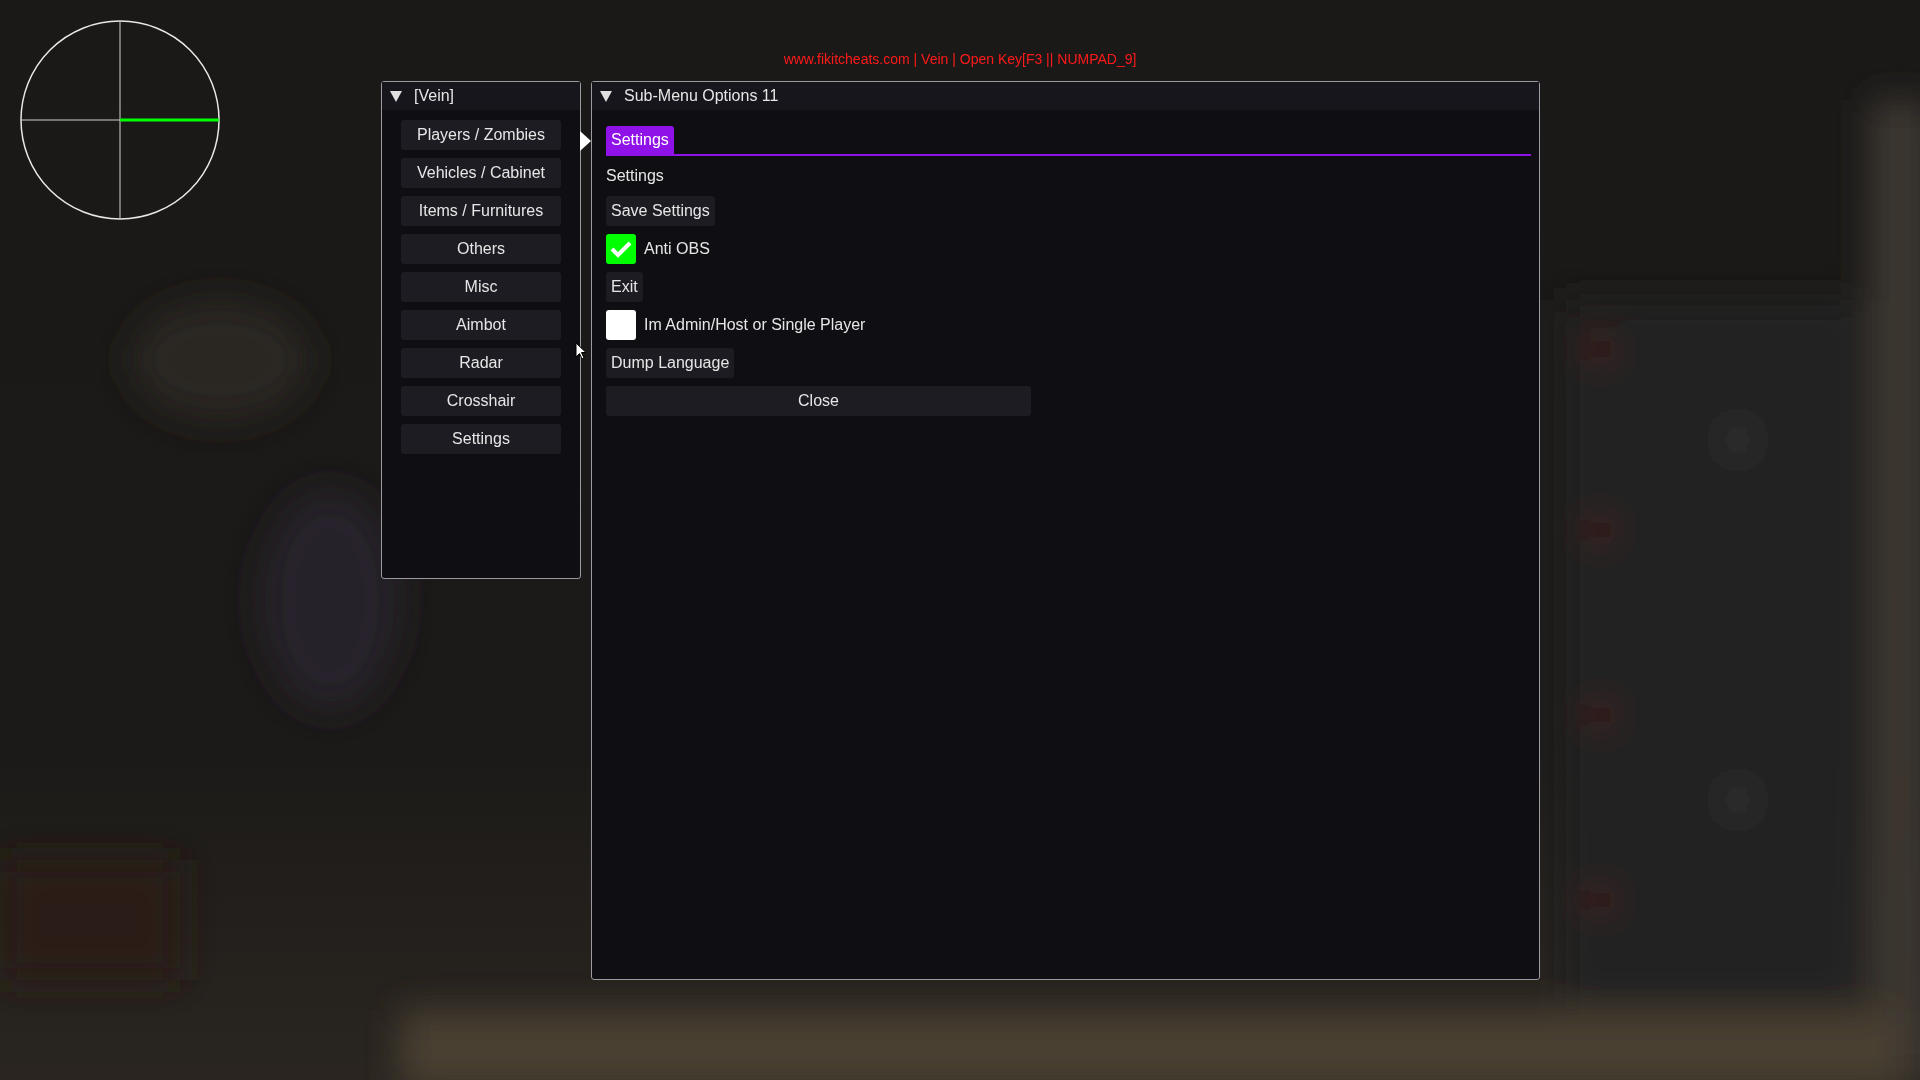 The image size is (1920, 1080). Describe the element at coordinates (481, 287) in the screenshot. I see `menu-button: Misc` at that location.